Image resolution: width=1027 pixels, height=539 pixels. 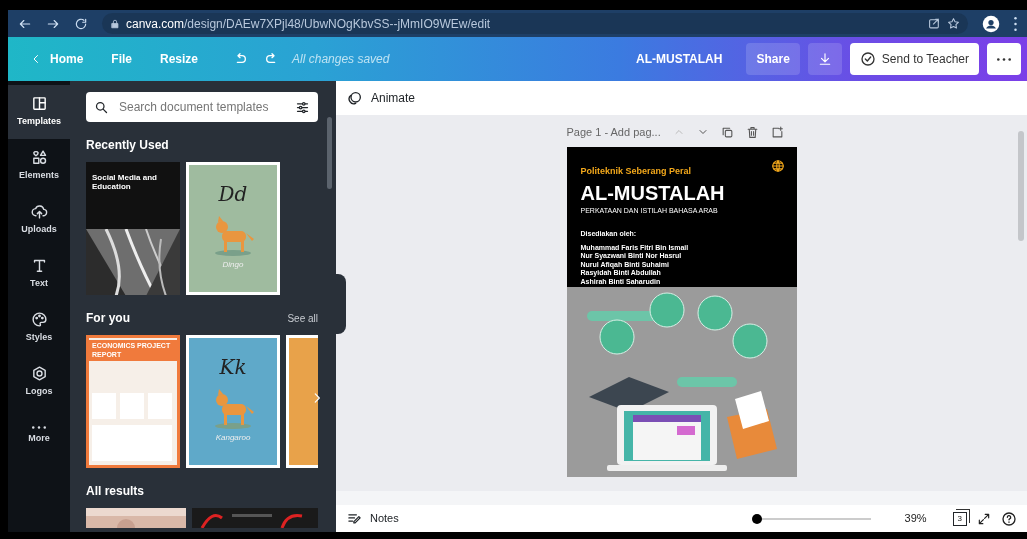 I want to click on duplicate-icon, so click(x=727, y=132).